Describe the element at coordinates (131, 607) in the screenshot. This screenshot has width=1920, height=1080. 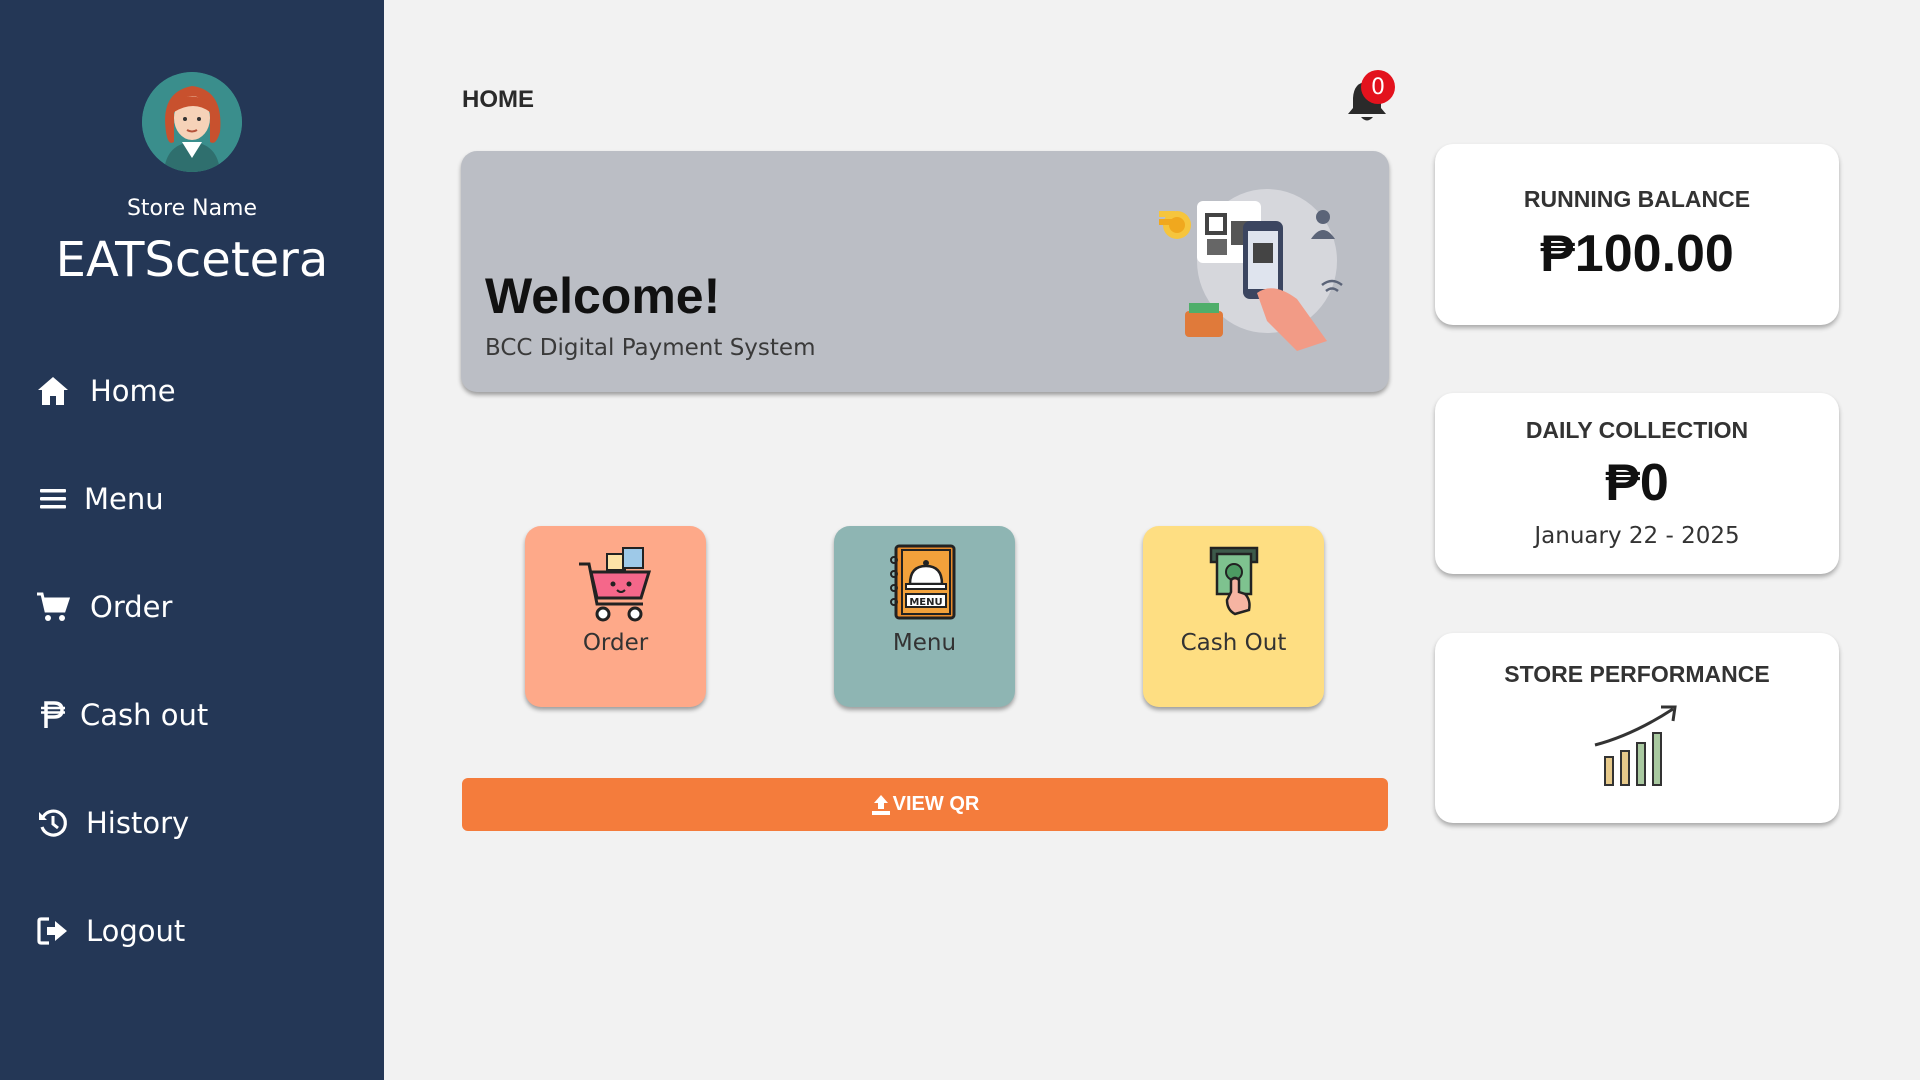
I see `sidebar-item-label: Order` at that location.